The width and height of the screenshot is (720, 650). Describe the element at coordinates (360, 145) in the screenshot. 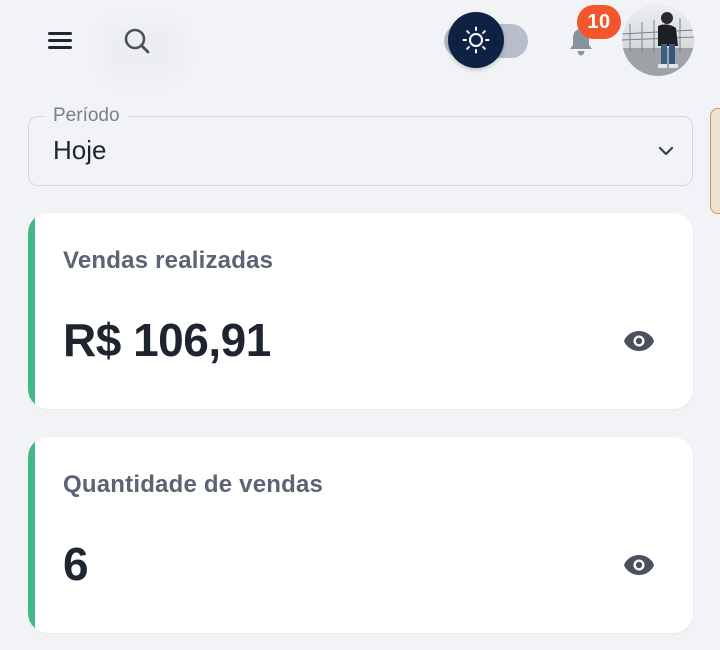

I see `period-select: Período Hoje` at that location.